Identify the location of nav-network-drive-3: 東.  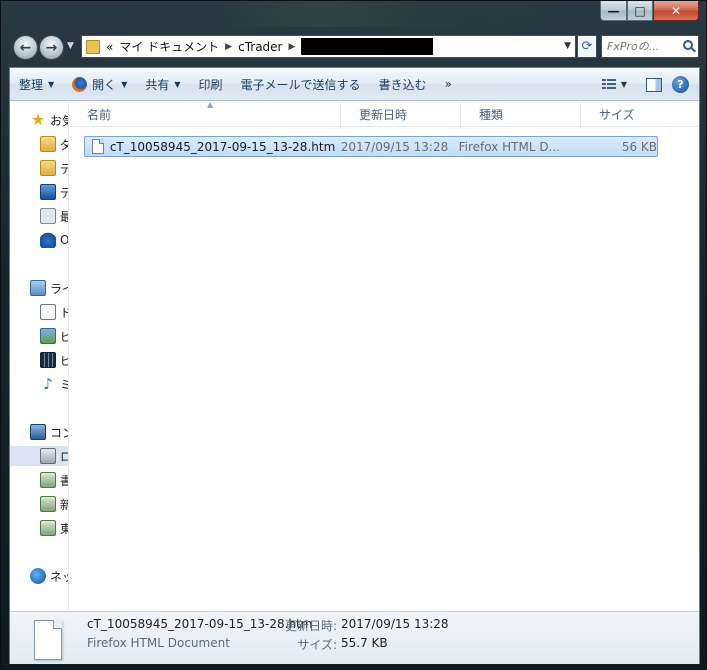
(54, 528).